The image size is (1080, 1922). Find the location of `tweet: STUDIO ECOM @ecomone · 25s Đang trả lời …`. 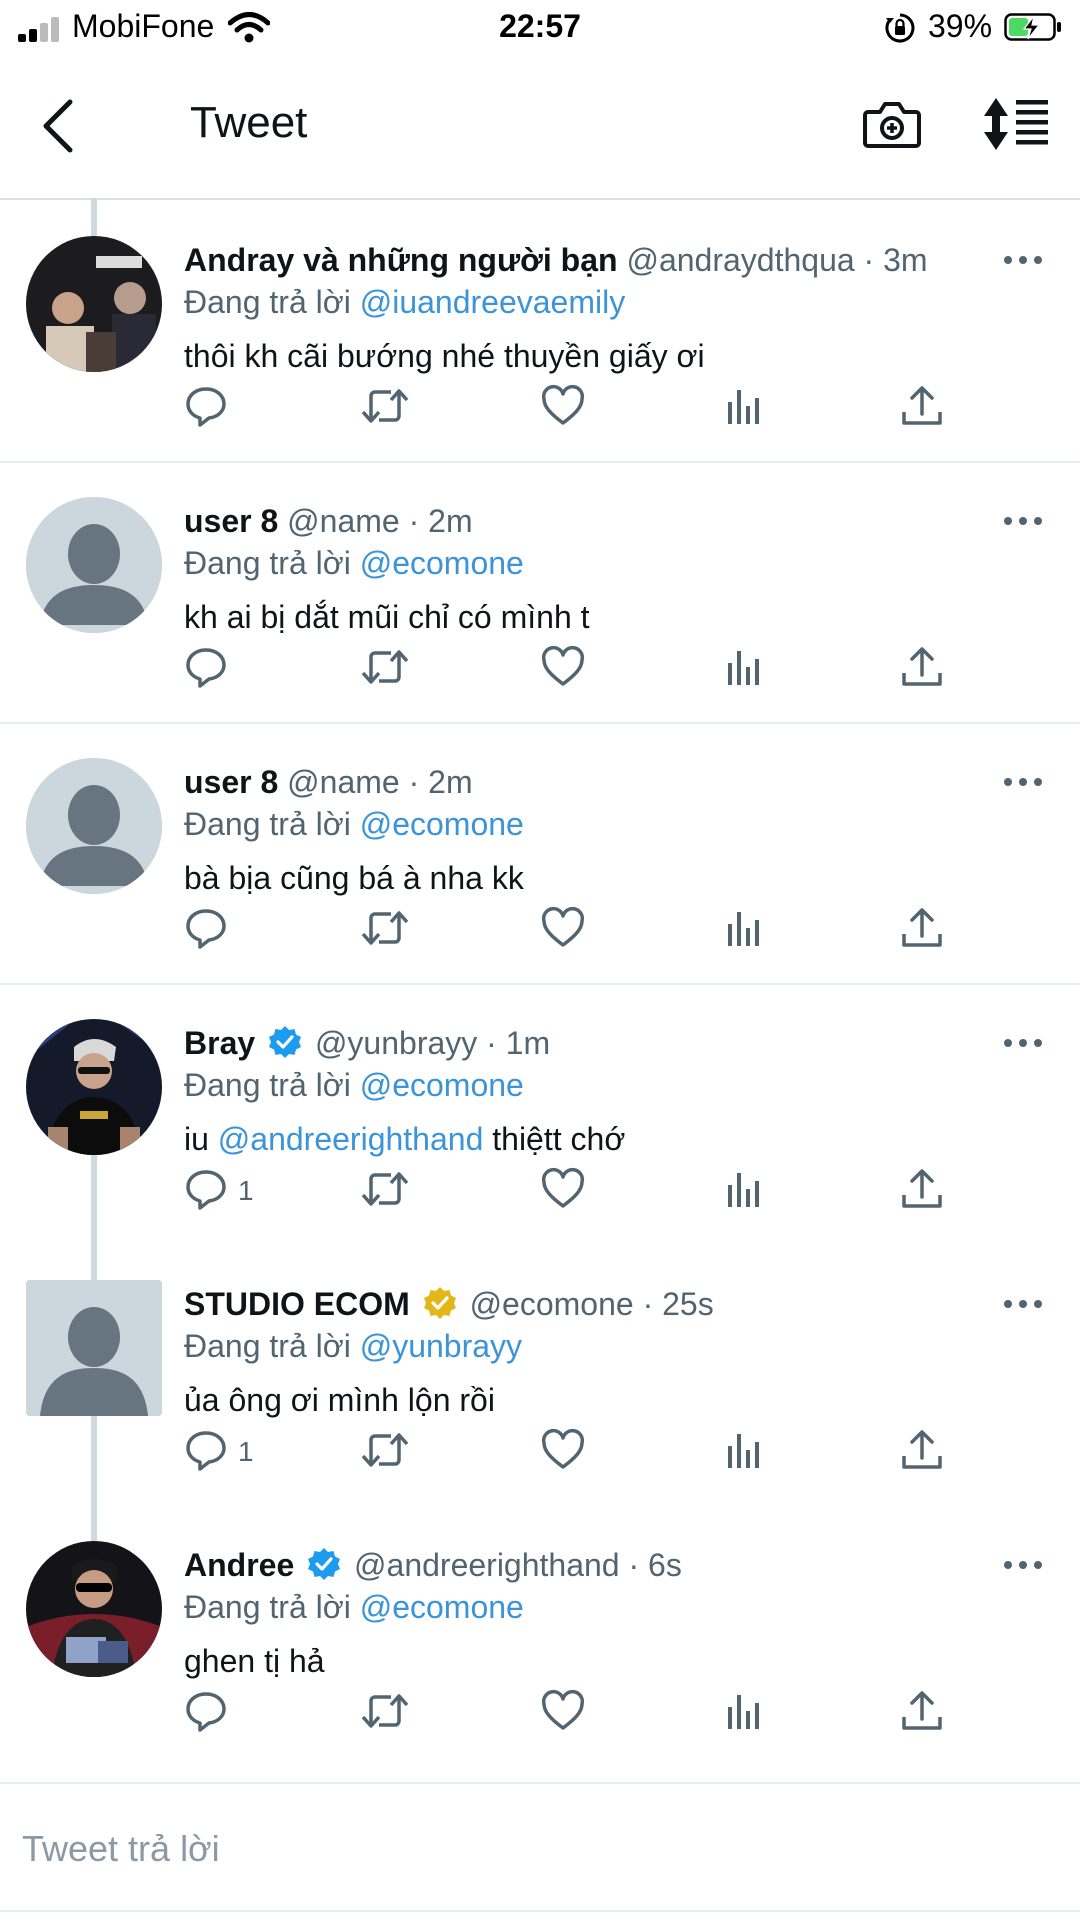

tweet: STUDIO ECOM @ecomone · 25s Đang trả lời … is located at coordinates (540, 1375).